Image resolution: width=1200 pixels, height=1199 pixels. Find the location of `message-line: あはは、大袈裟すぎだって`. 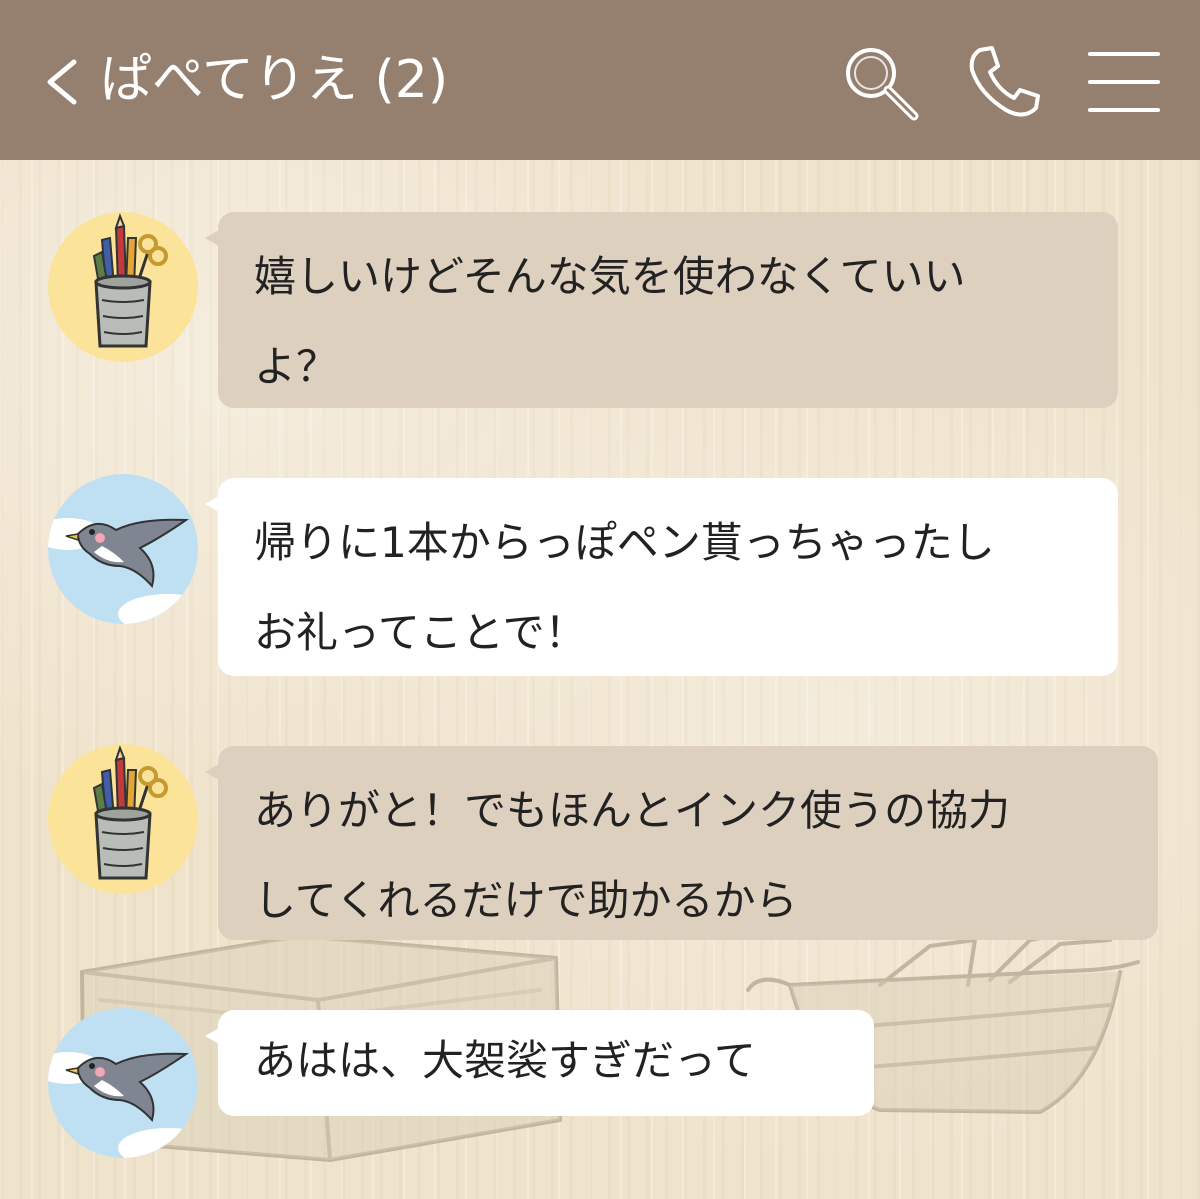

message-line: あはは、大袈裟すぎだって is located at coordinates (505, 1060).